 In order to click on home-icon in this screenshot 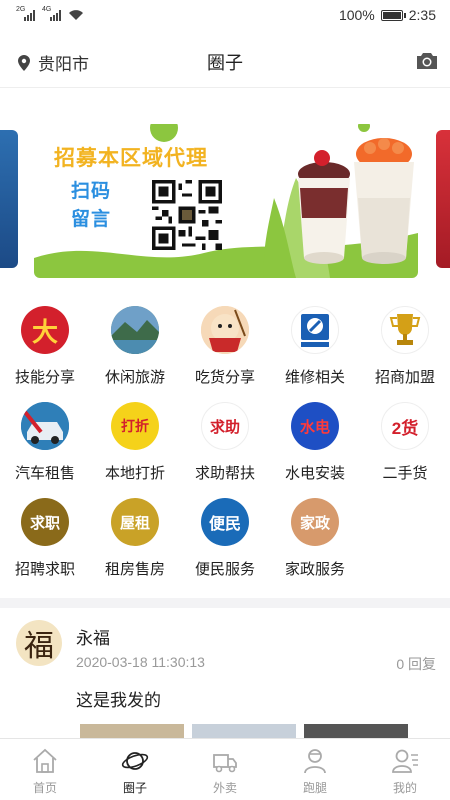, I will do `click(45, 760)`.